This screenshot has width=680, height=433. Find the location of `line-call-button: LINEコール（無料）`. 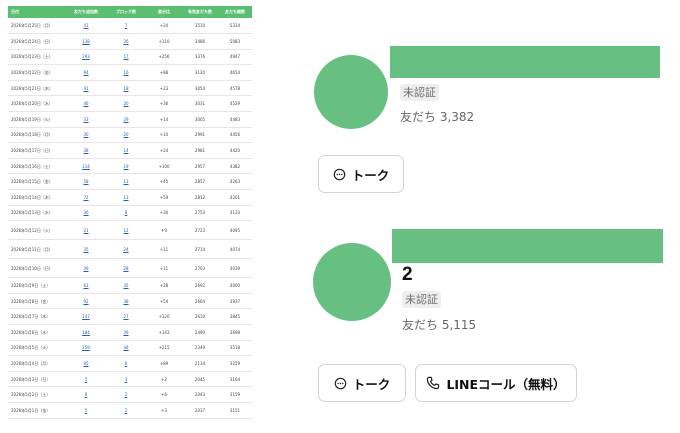

line-call-button: LINEコール（無料） is located at coordinates (496, 383).